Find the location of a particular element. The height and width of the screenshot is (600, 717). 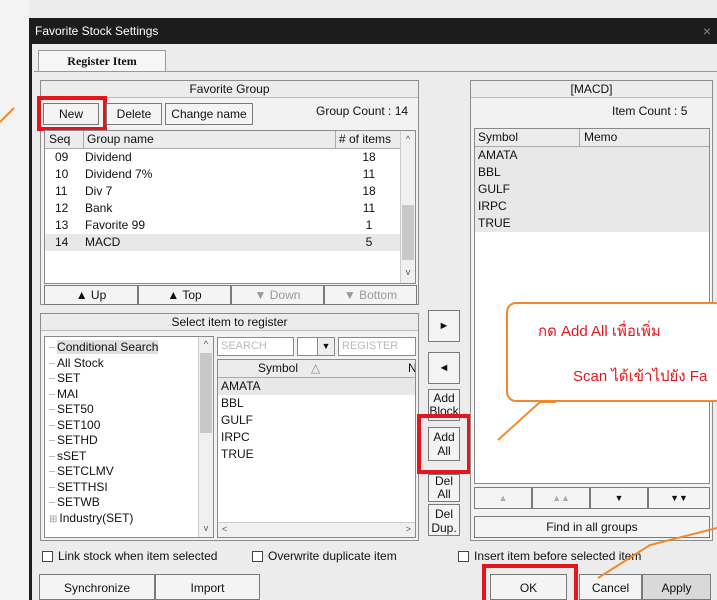

callout-line-1: กด Add All เพื่อเพิ่ม is located at coordinates (599, 331).